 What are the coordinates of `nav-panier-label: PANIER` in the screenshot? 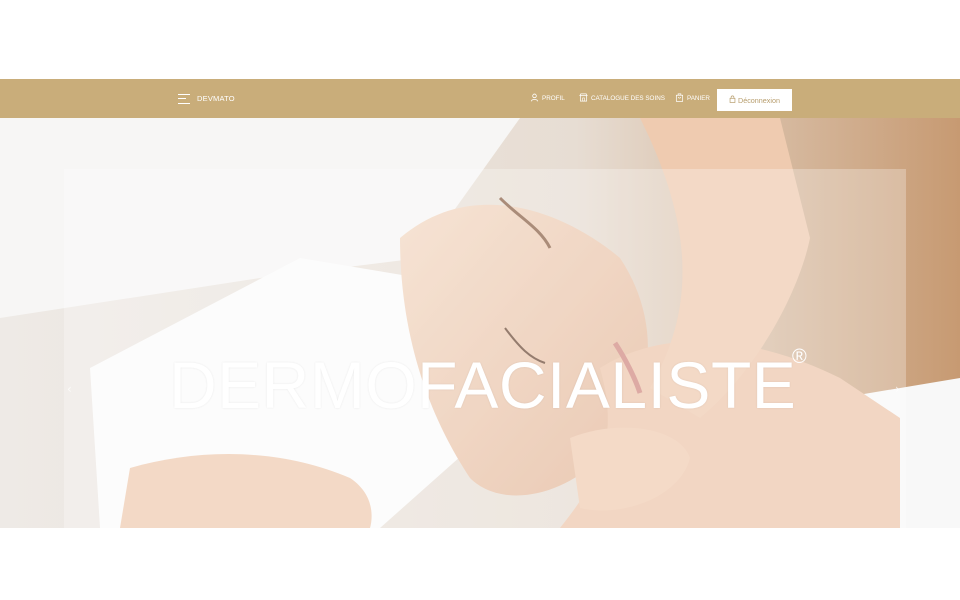 It's located at (698, 98).